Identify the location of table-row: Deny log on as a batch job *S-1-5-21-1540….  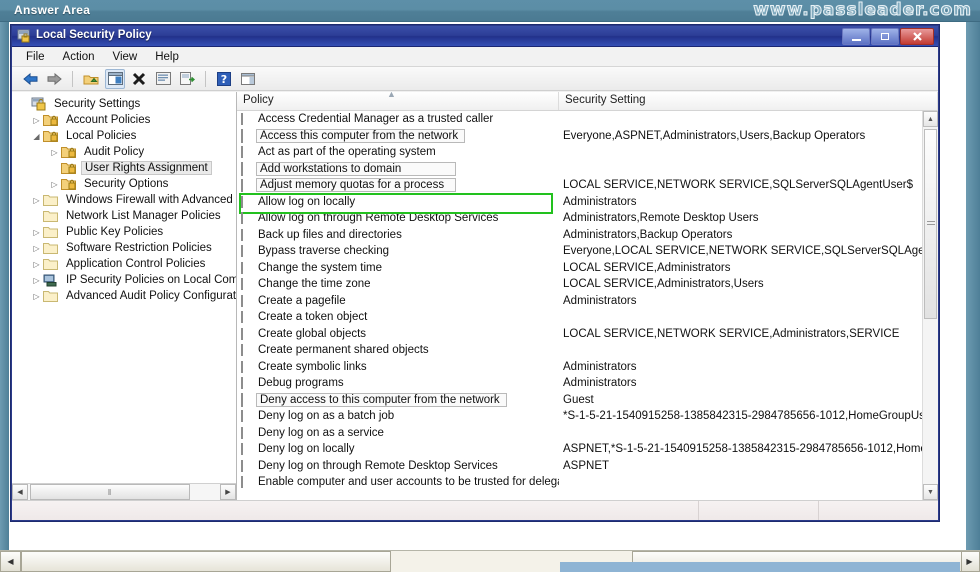
(579, 416).